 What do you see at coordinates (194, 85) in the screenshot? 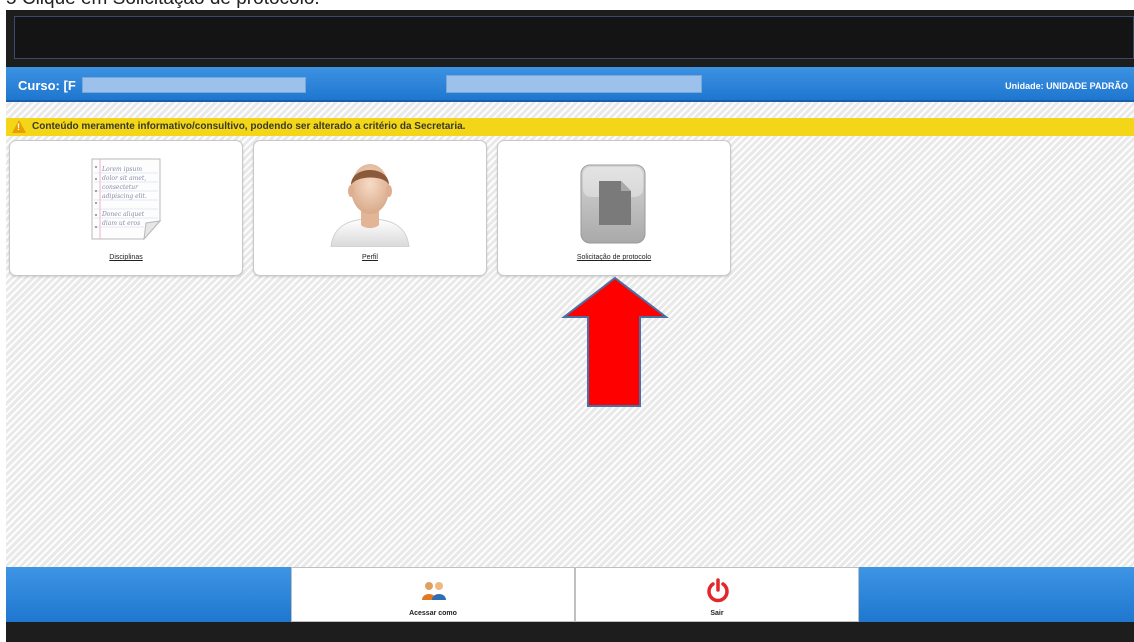
I see `course-redaction` at bounding box center [194, 85].